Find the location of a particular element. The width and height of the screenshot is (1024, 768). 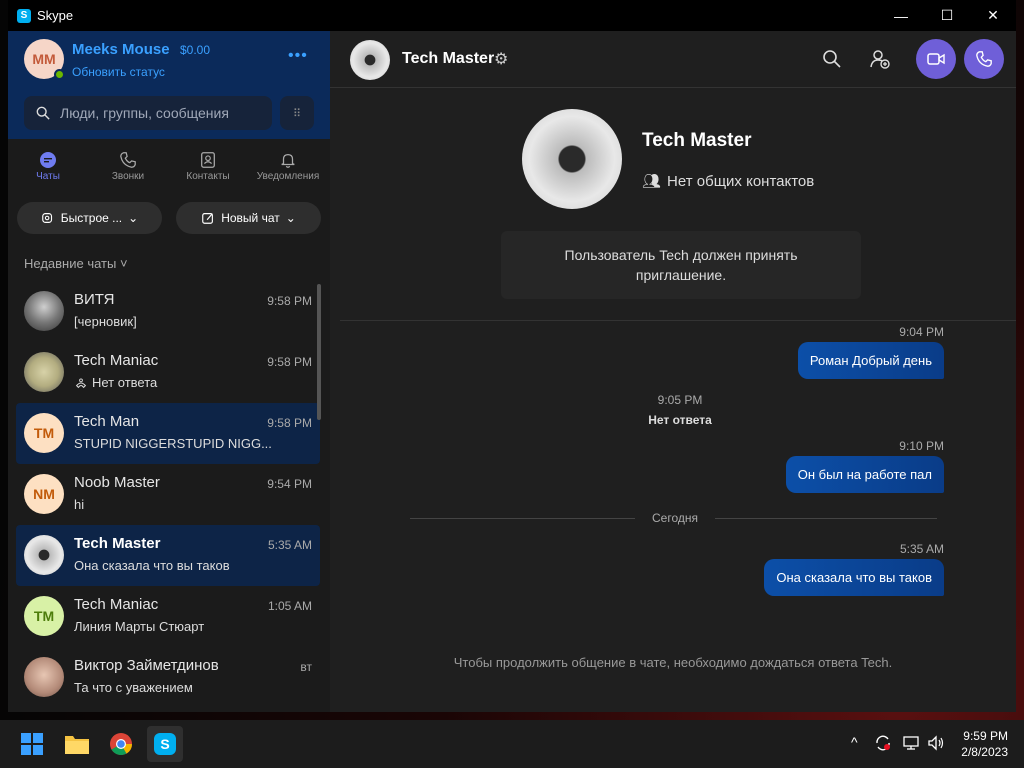

svg-text: S is located at coordinates (164, 744).